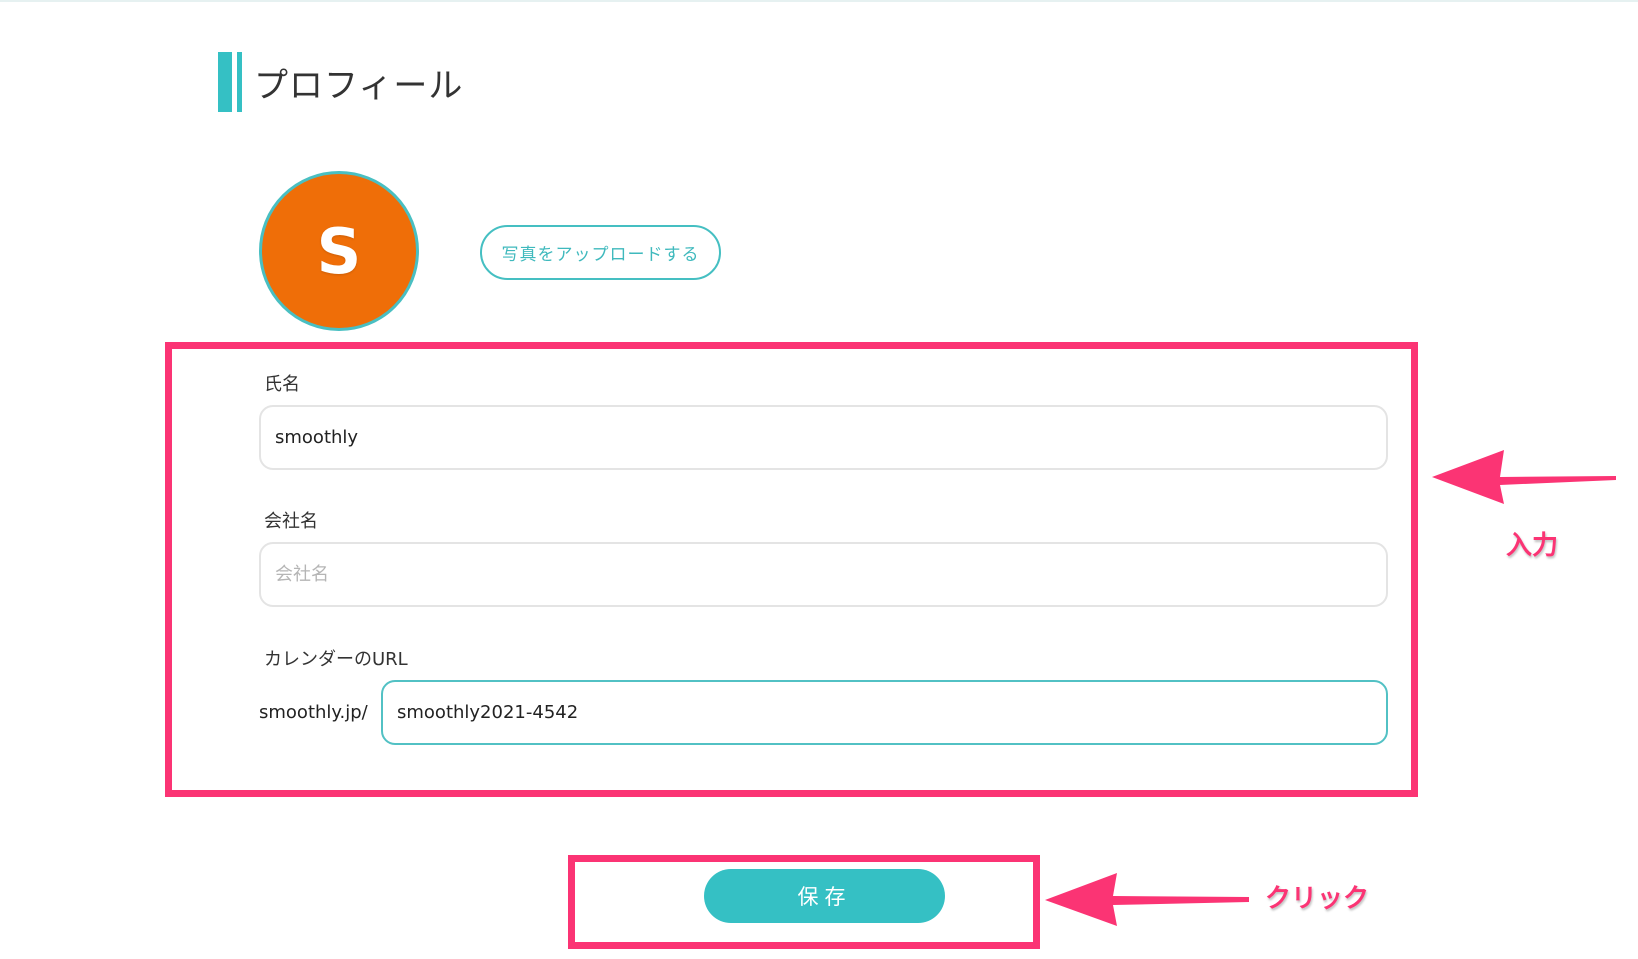 The width and height of the screenshot is (1638, 959). Describe the element at coordinates (804, 902) in the screenshot. I see `save-highlight-box` at that location.